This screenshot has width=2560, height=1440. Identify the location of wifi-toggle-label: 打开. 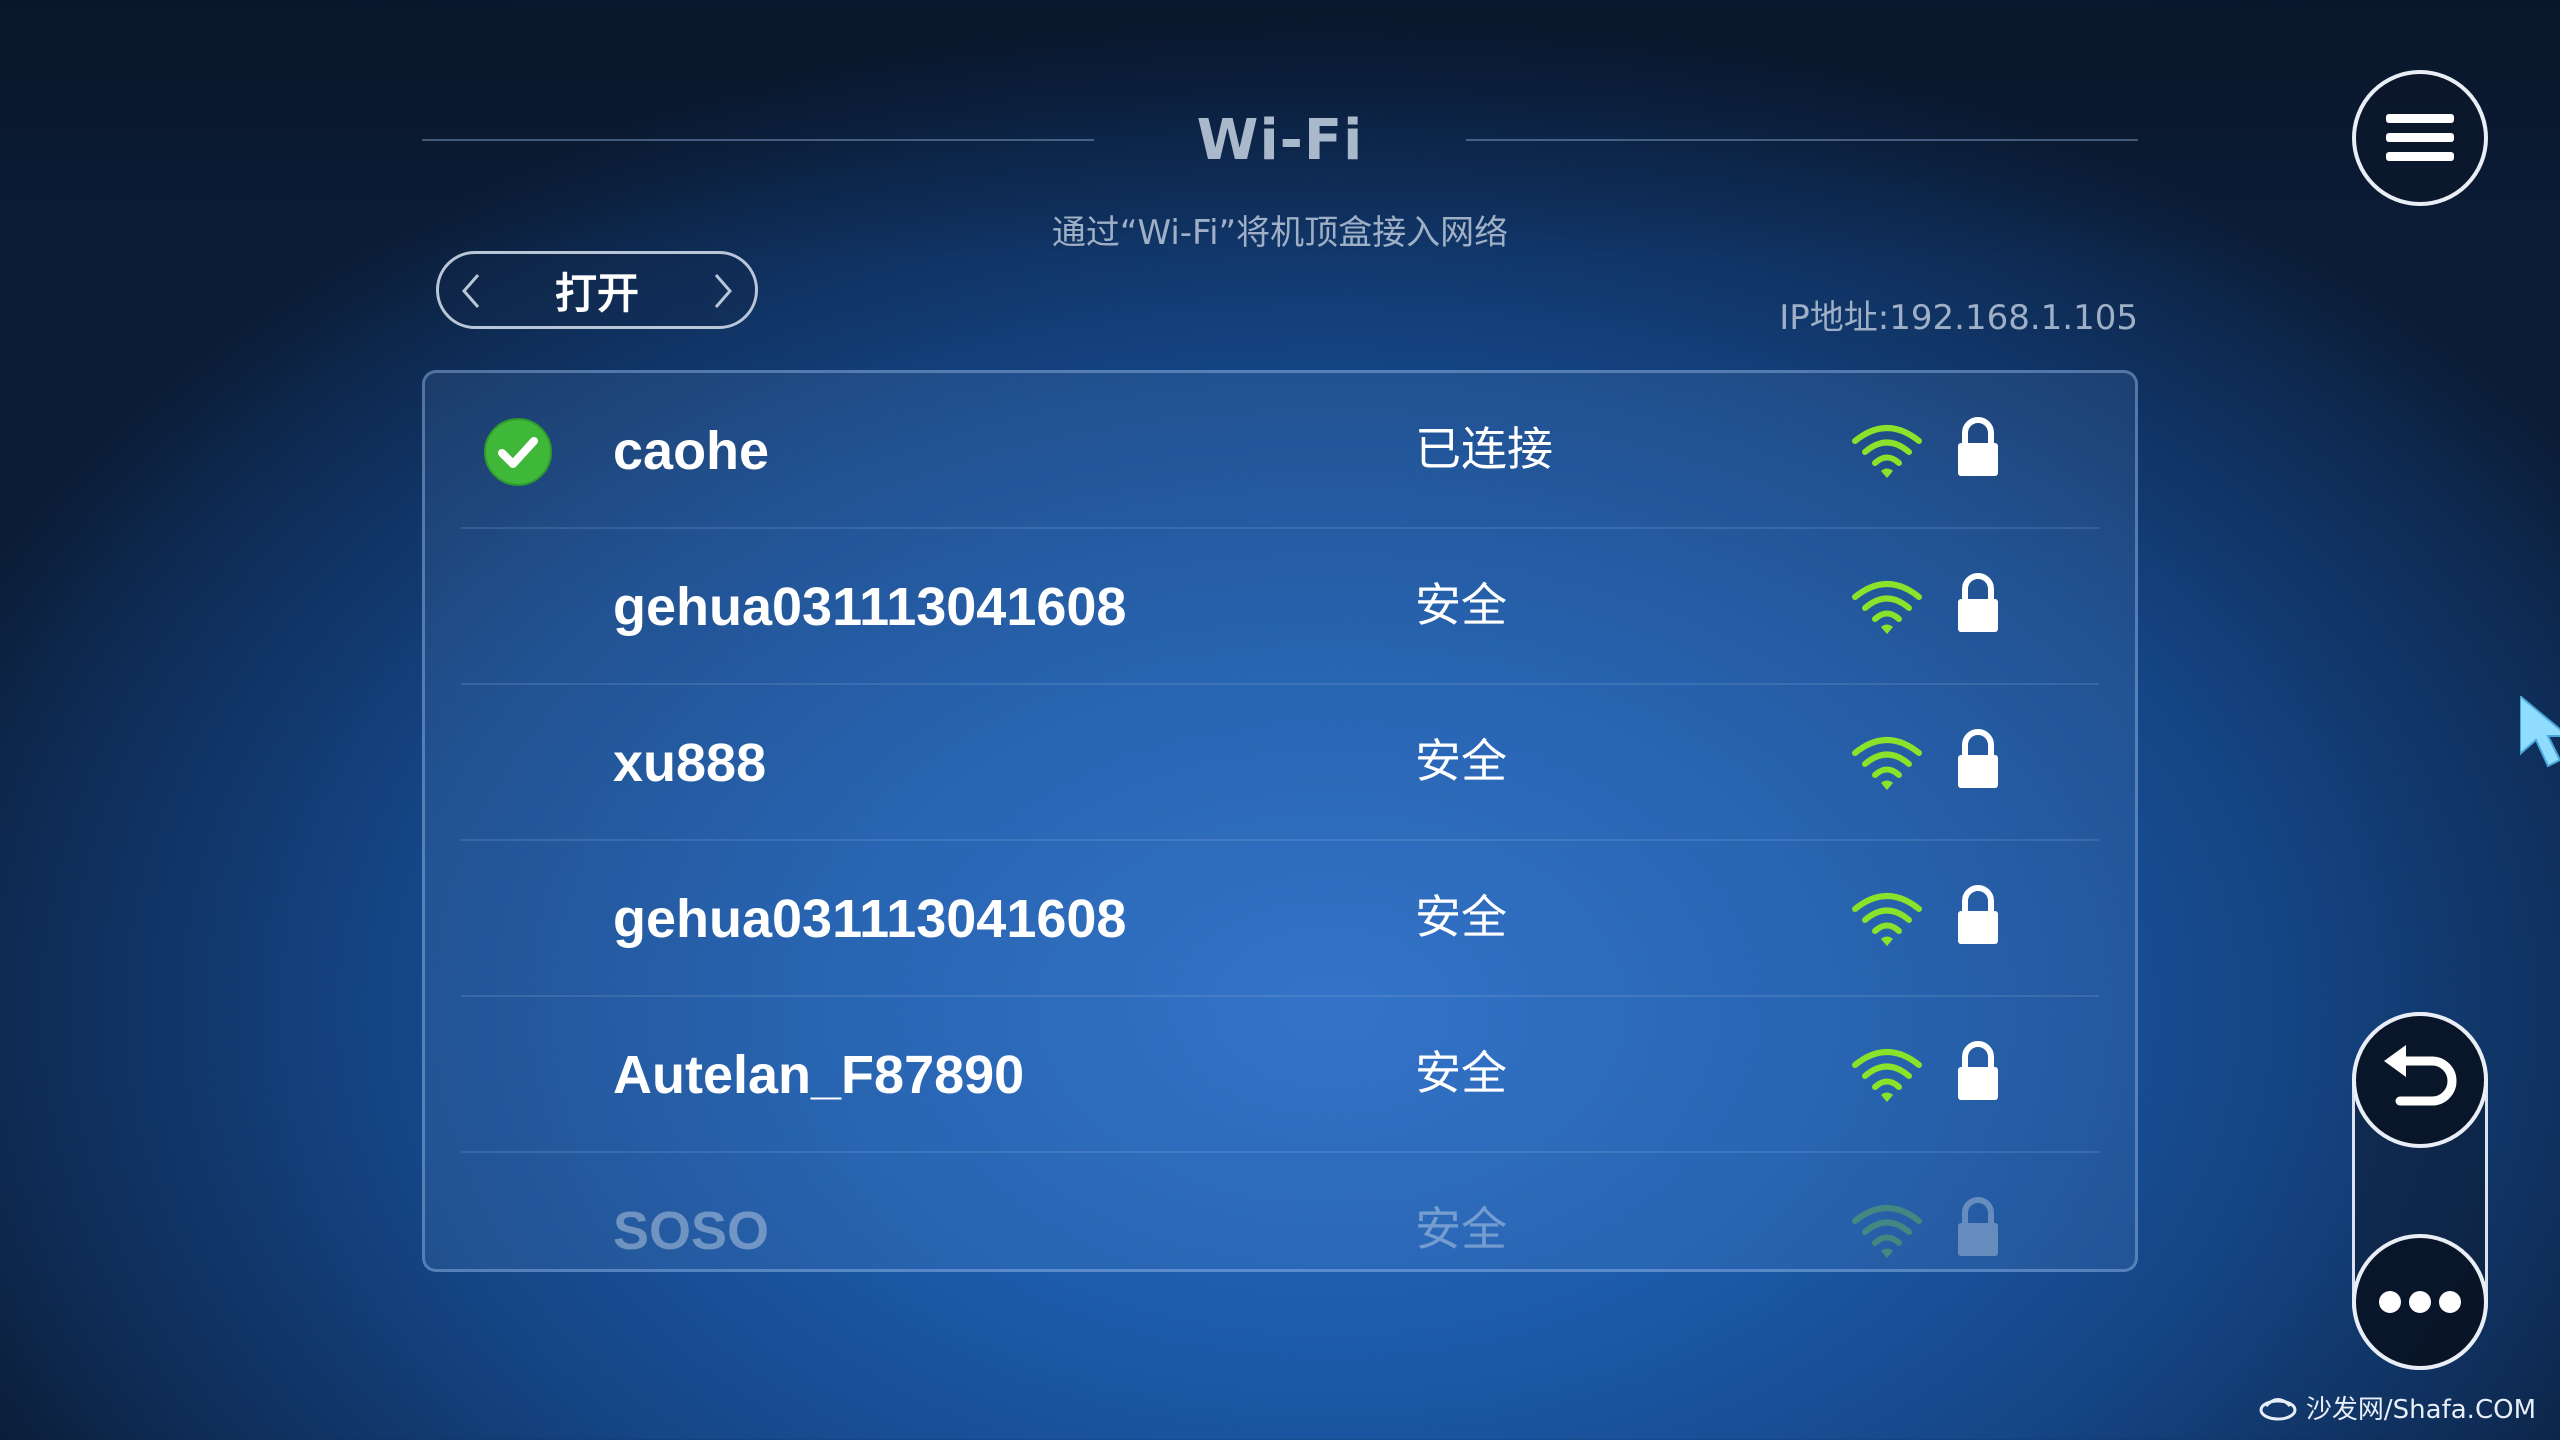
(596, 293).